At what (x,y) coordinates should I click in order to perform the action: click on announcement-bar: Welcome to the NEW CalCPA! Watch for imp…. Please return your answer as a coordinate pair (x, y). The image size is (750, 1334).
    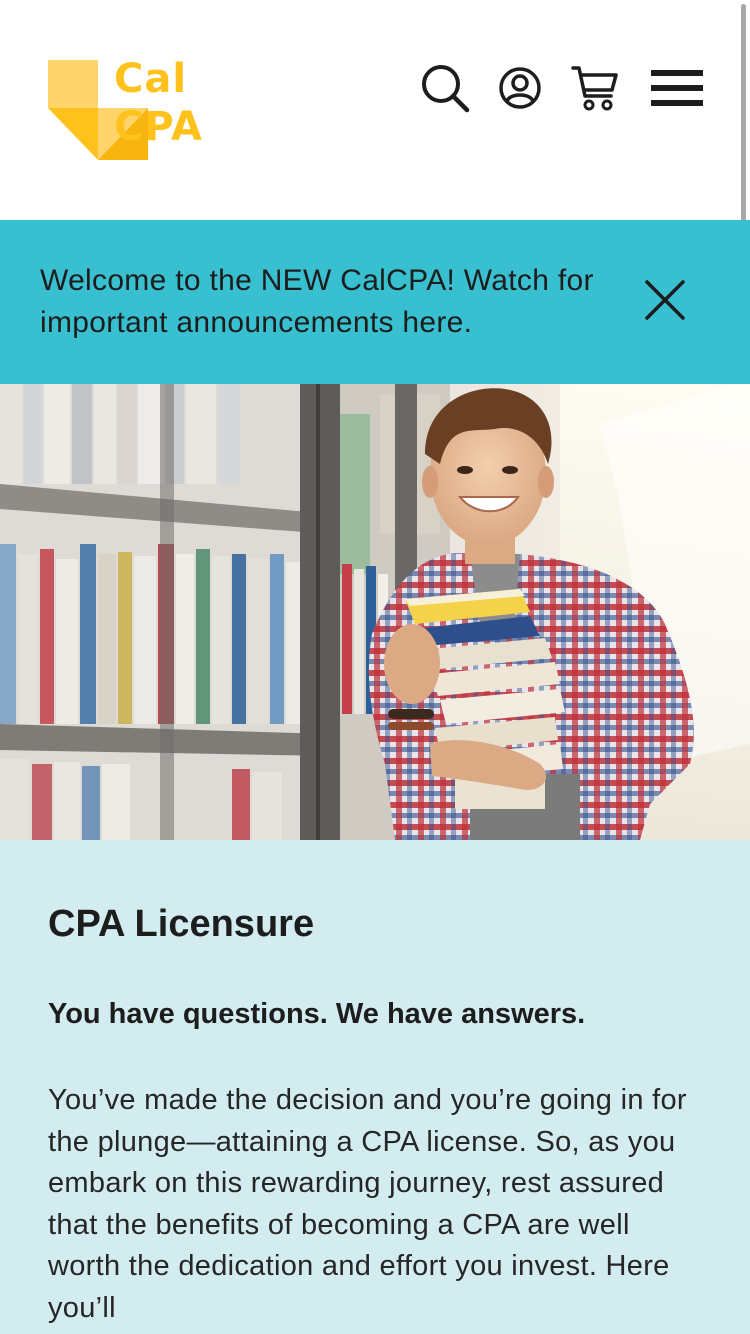
    Looking at the image, I should click on (375, 302).